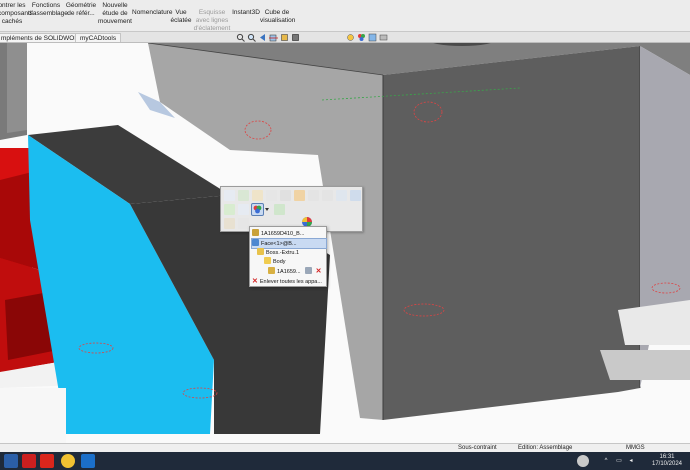 This screenshot has width=690, height=470. What do you see at coordinates (16, 14) in the screenshot?
I see `show-hidden-components-button: ontrer les composants cachés` at bounding box center [16, 14].